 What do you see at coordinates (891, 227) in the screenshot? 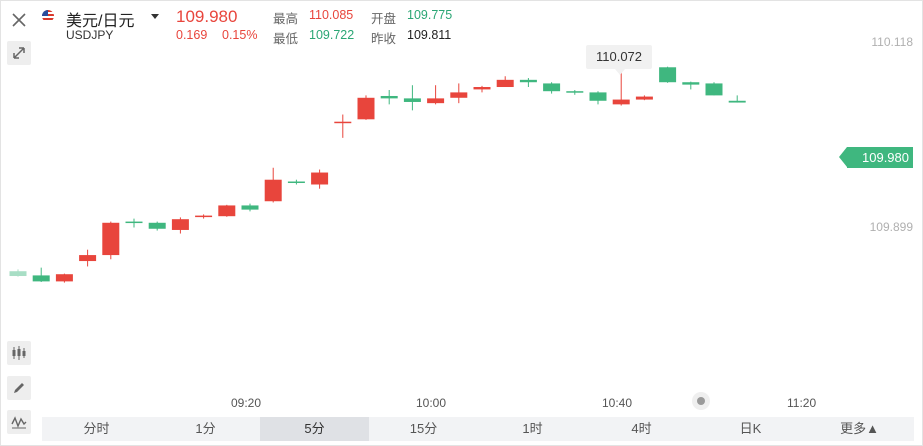
I see `y-tick-label: 109.899` at bounding box center [891, 227].